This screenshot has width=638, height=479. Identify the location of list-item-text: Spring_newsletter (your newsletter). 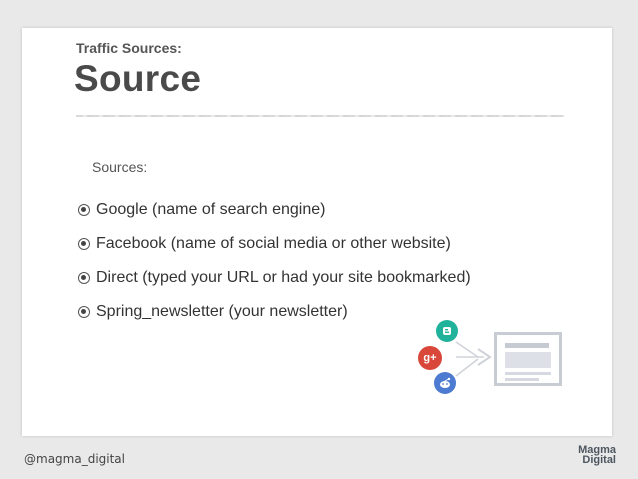
(222, 311).